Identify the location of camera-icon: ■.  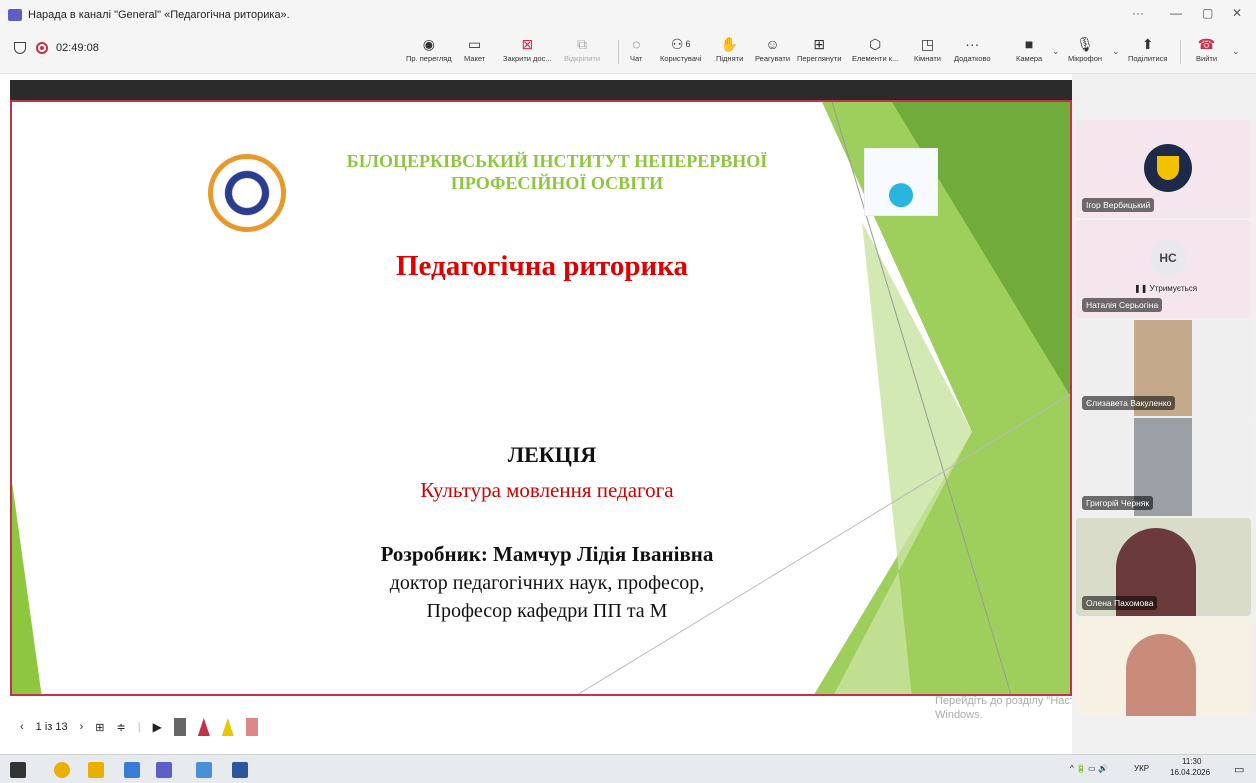
(1029, 44).